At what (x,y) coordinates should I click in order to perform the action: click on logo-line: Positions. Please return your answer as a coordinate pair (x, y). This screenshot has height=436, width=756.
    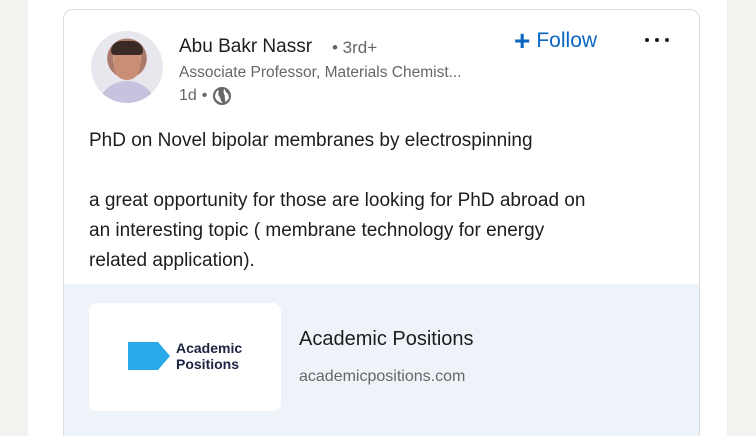
    Looking at the image, I should click on (208, 364).